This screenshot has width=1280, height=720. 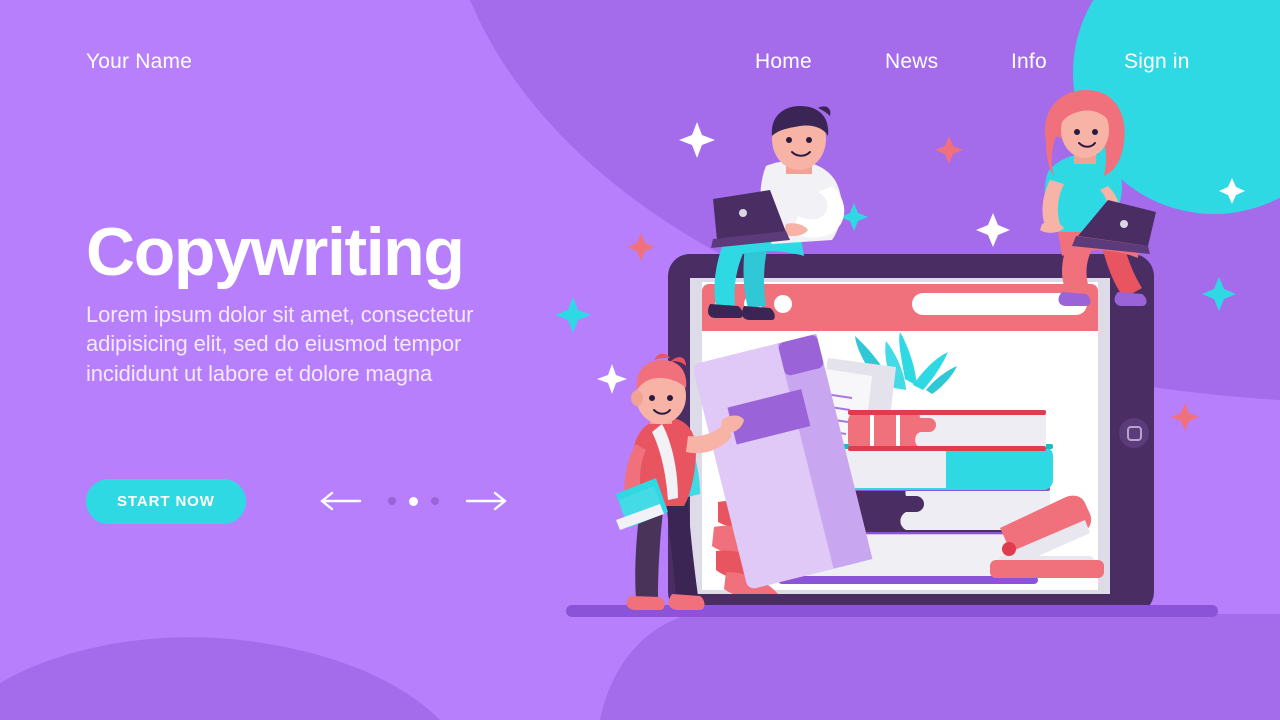 I want to click on arrow-right-icon, so click(x=487, y=501).